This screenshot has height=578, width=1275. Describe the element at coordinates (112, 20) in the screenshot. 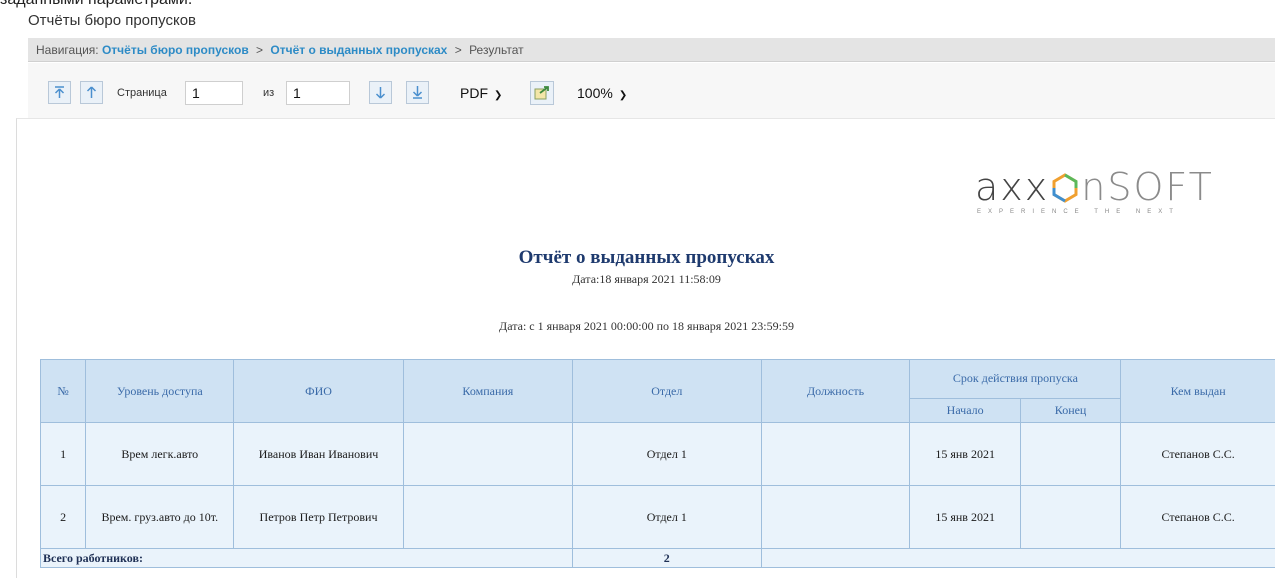

I see `window-title: Отчёты бюро пропусков` at that location.